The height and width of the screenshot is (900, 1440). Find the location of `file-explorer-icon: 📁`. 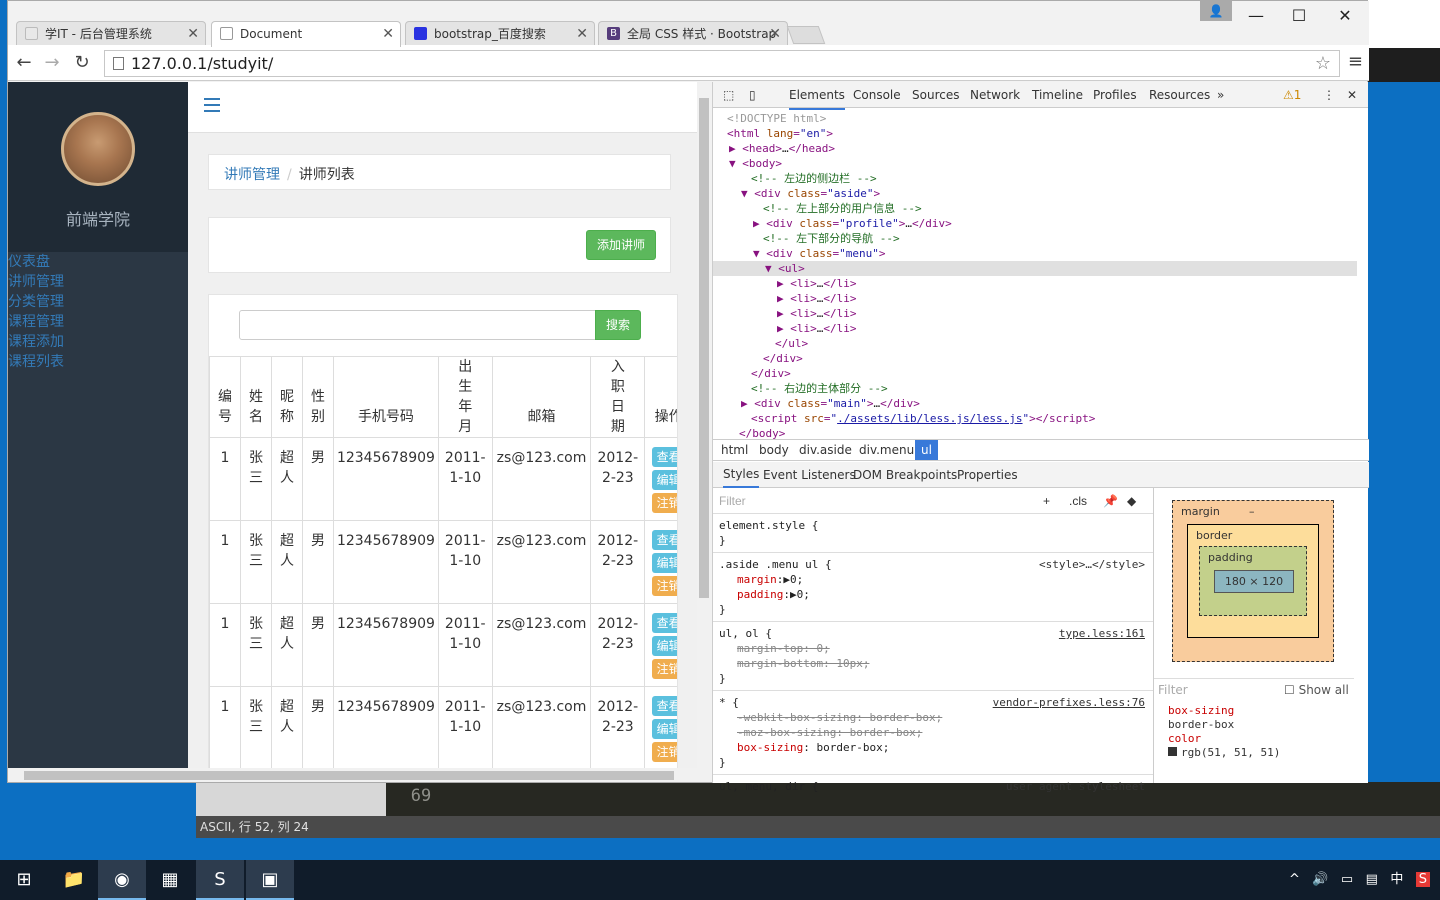

file-explorer-icon: 📁 is located at coordinates (74, 880).